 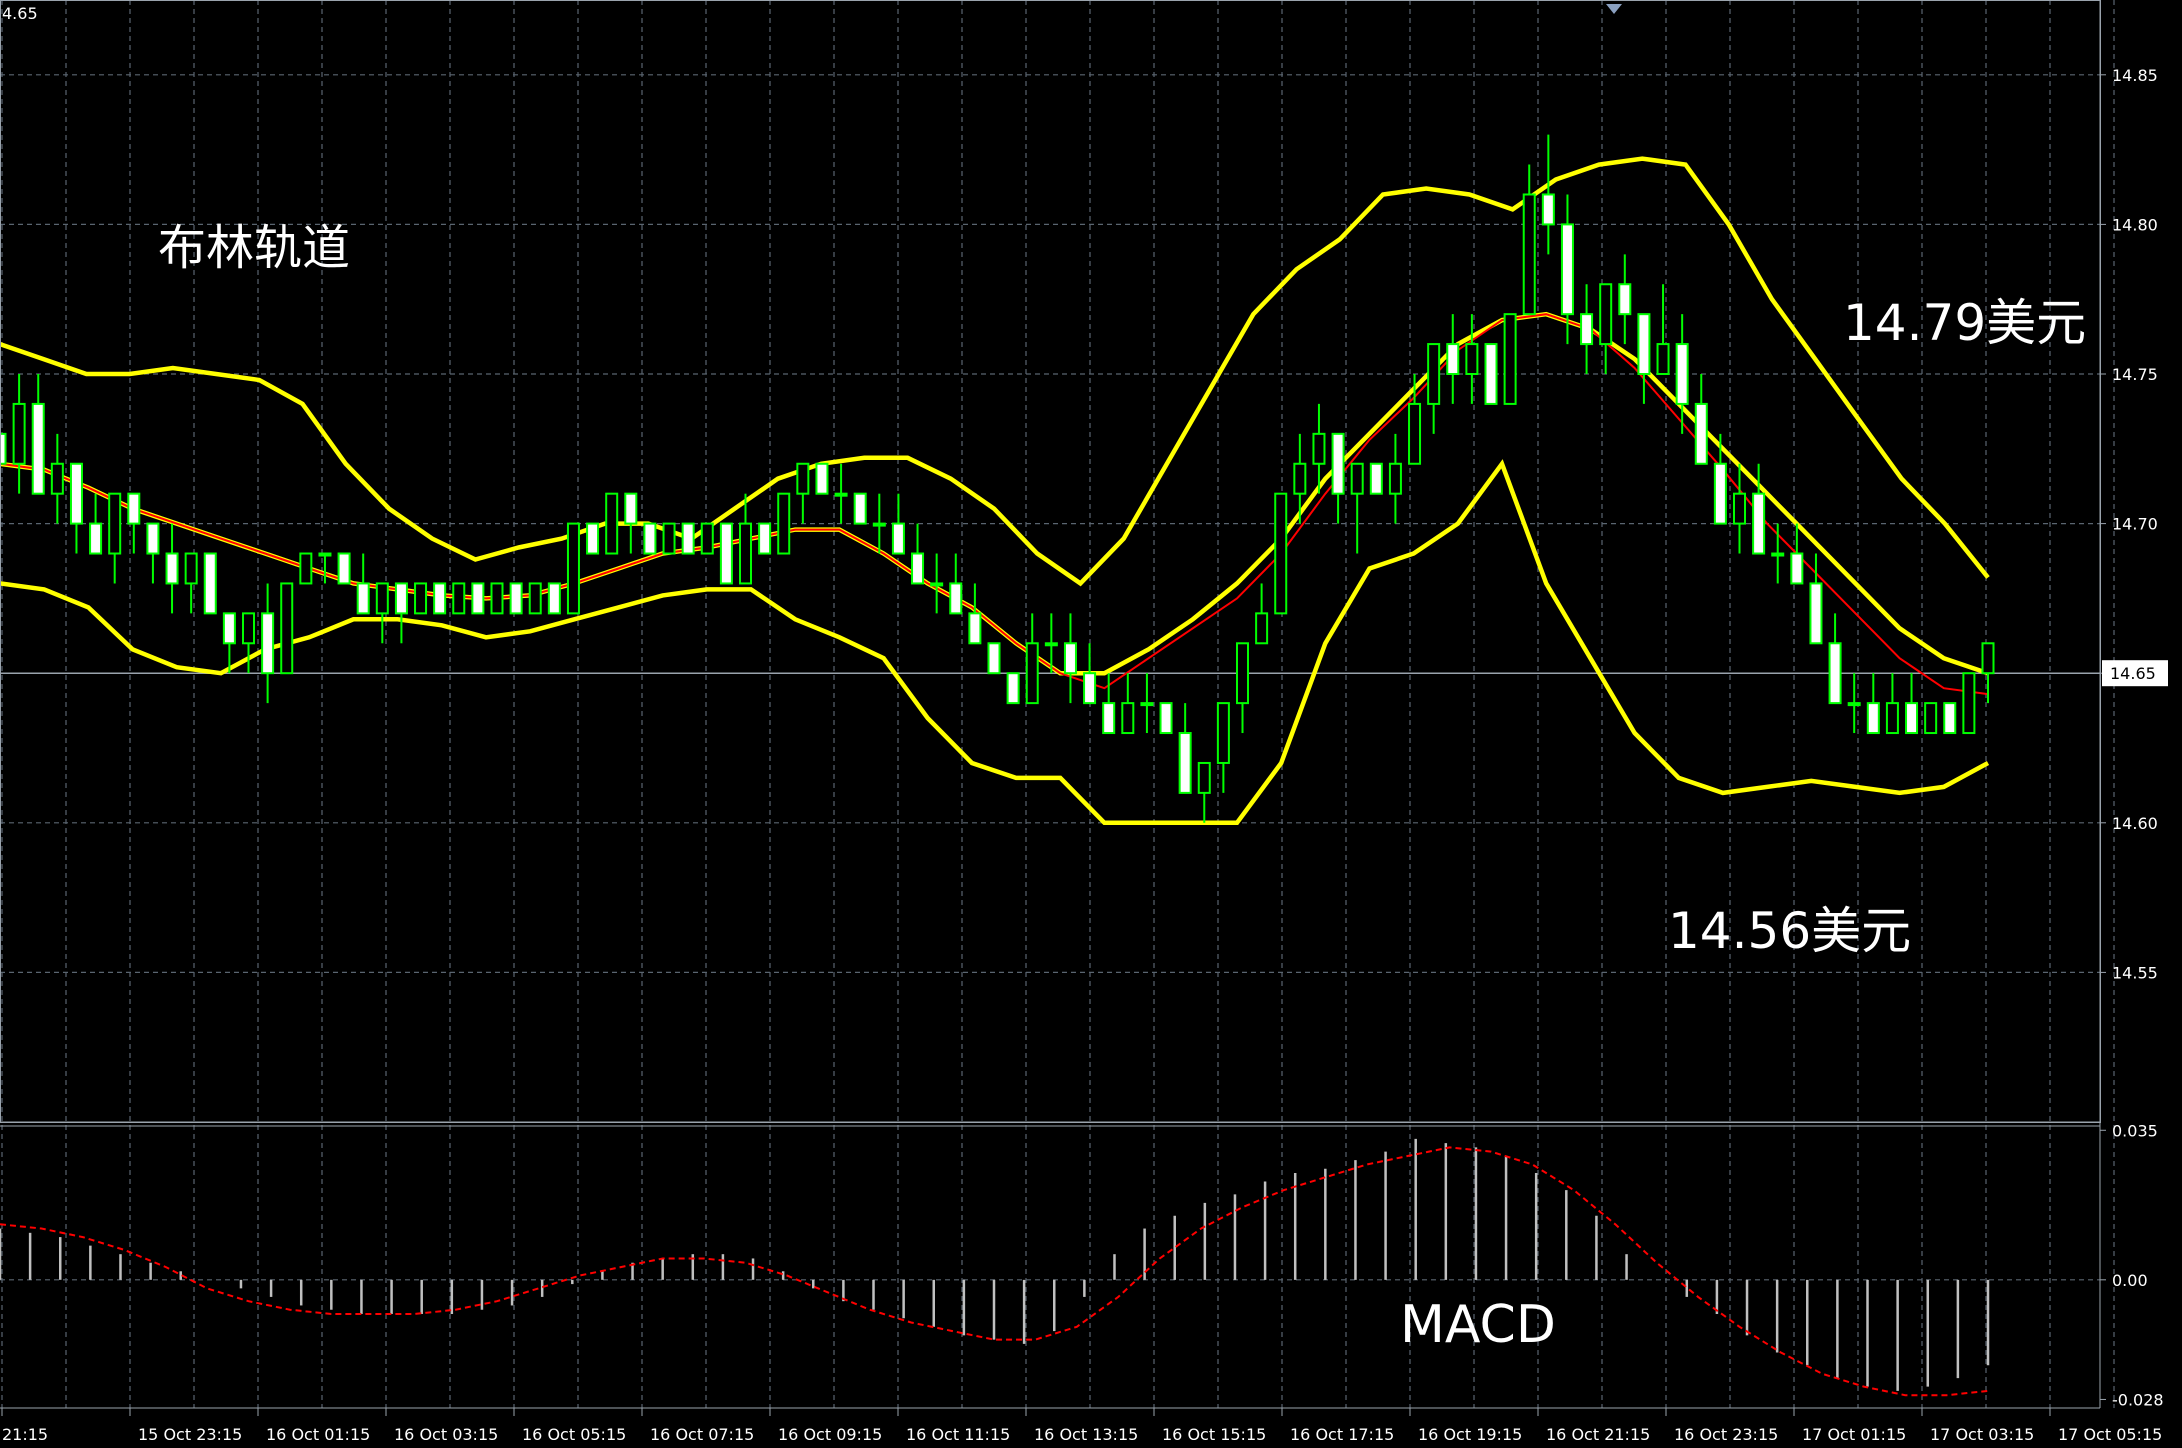 I want to click on time-tick-label: 16 Oct 03:15, so click(x=446, y=1434).